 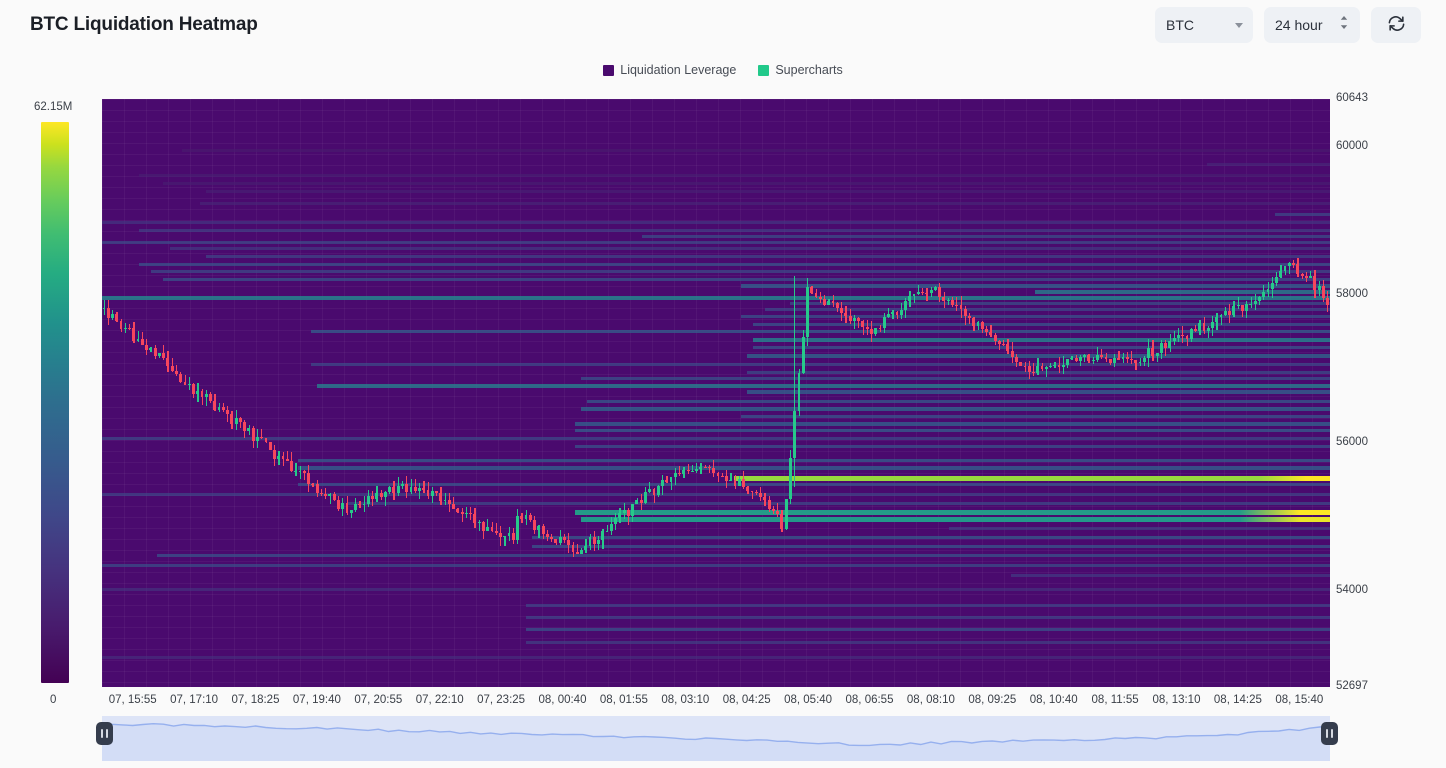 I want to click on time-axis-tick: 08, 15:40, so click(x=1299, y=700).